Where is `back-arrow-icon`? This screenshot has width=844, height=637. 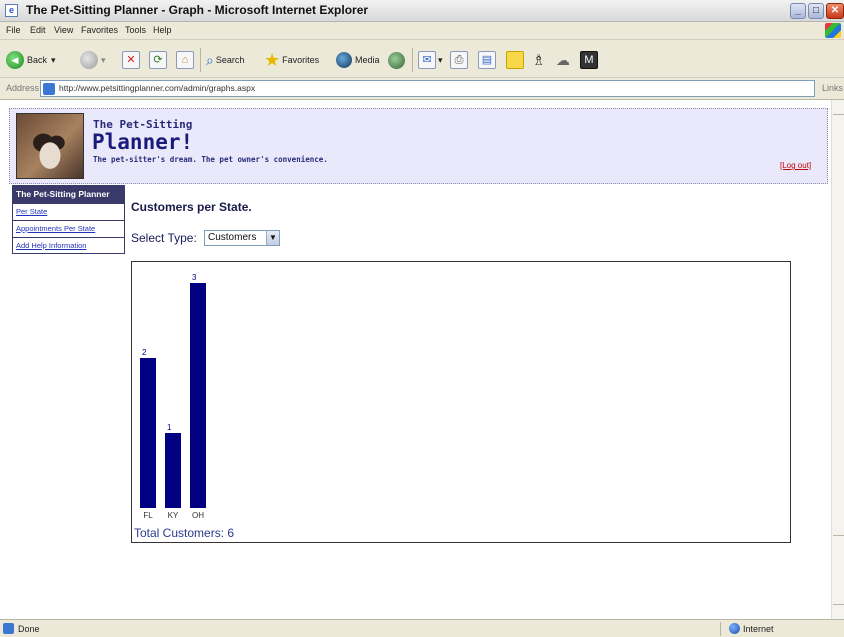
back-arrow-icon is located at coordinates (15, 60).